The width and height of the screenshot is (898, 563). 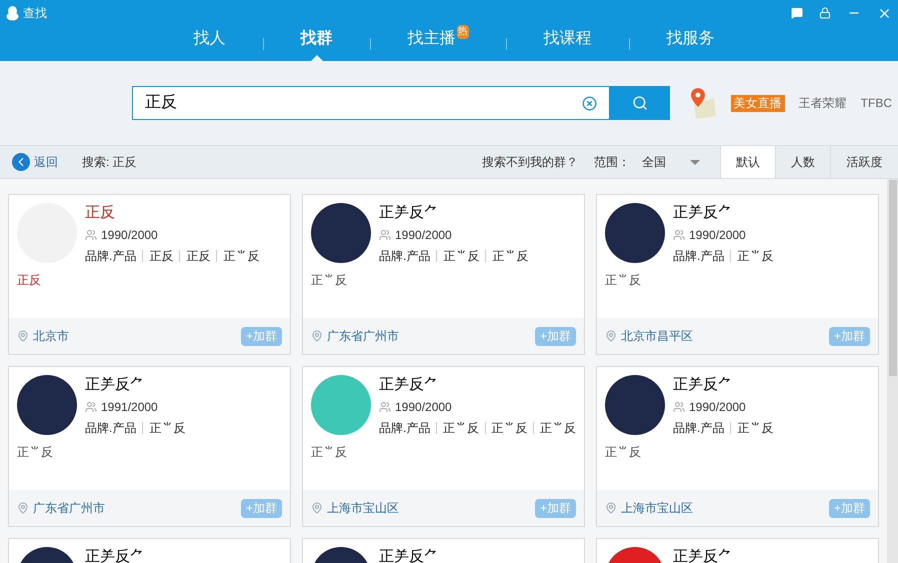 I want to click on search-field: 正反, so click(x=371, y=103).